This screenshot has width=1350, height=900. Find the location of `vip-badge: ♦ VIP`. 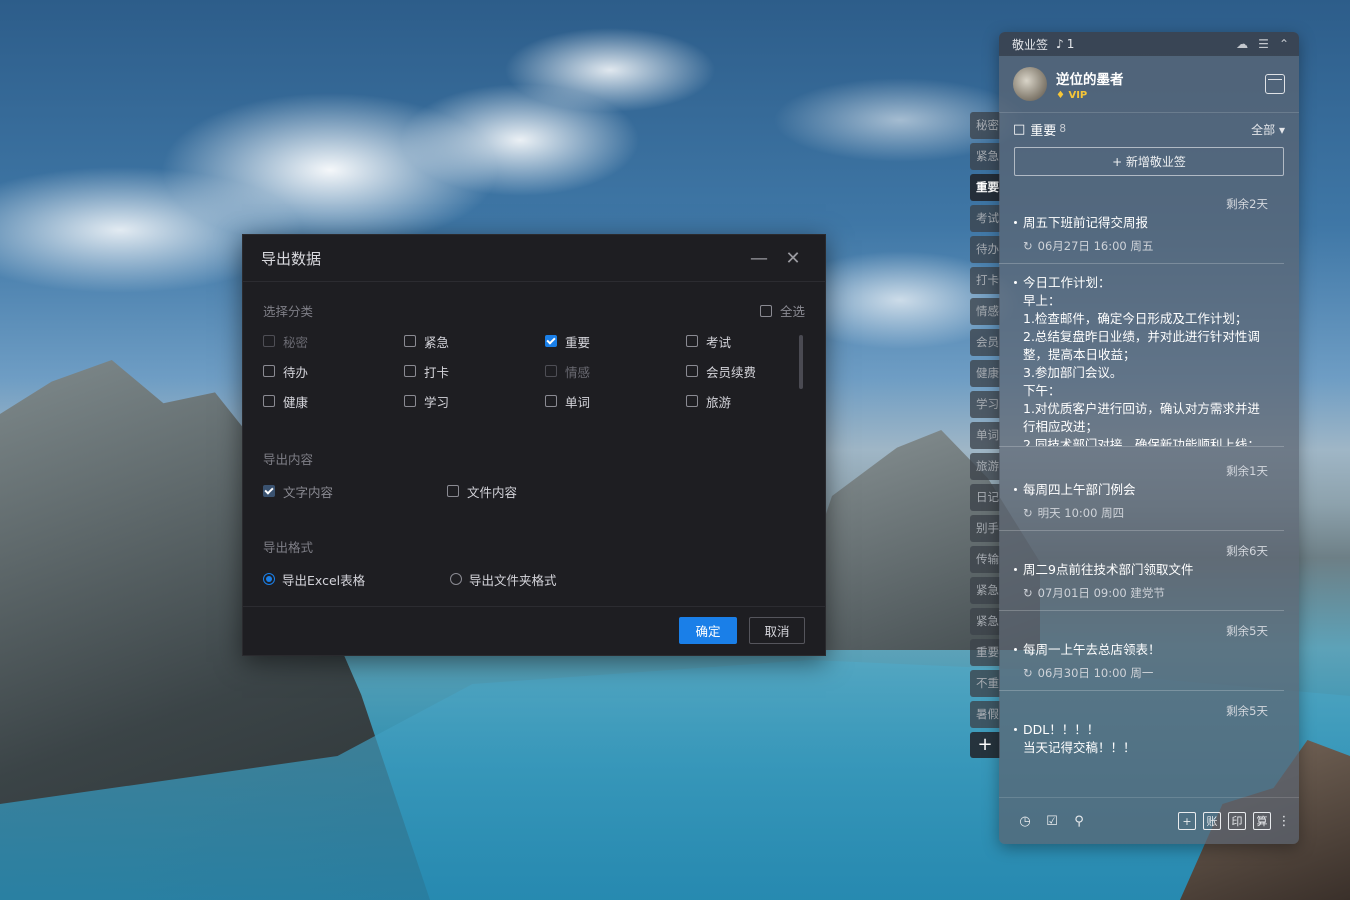

vip-badge: ♦ VIP is located at coordinates (1072, 95).